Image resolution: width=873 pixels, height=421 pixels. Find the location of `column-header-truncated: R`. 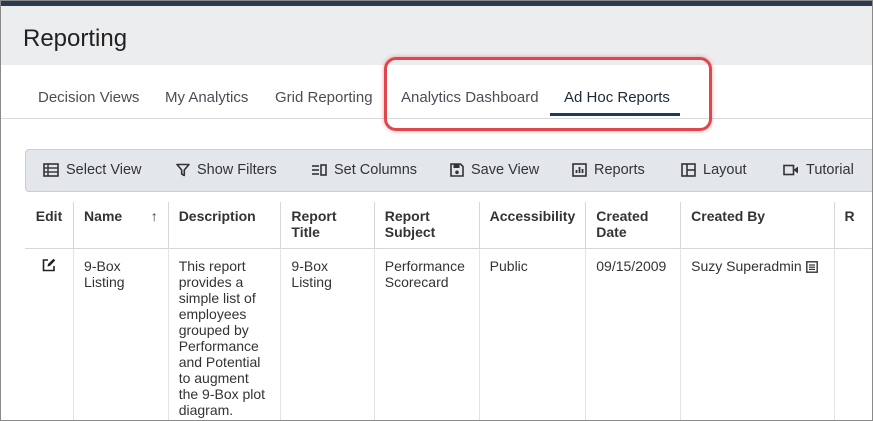

column-header-truncated: R is located at coordinates (853, 225).